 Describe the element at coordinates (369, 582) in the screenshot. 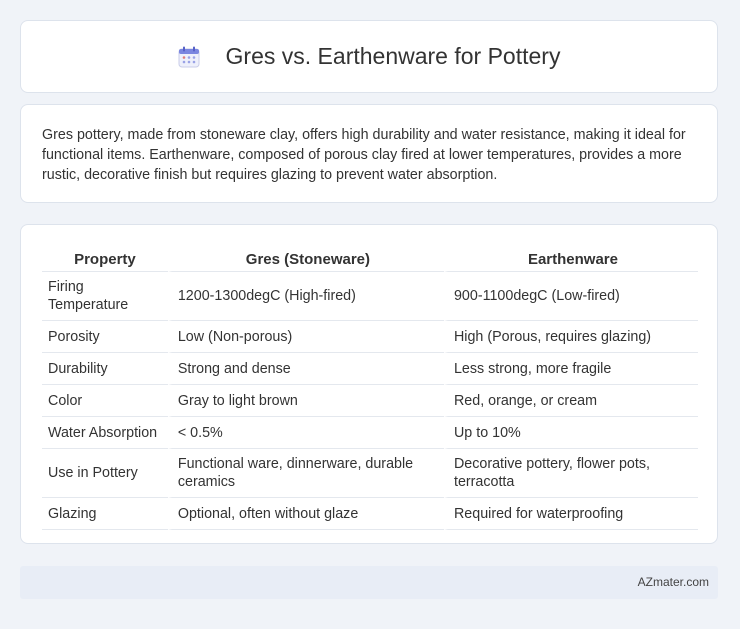

I see `footer-bar: AZmater.com` at that location.